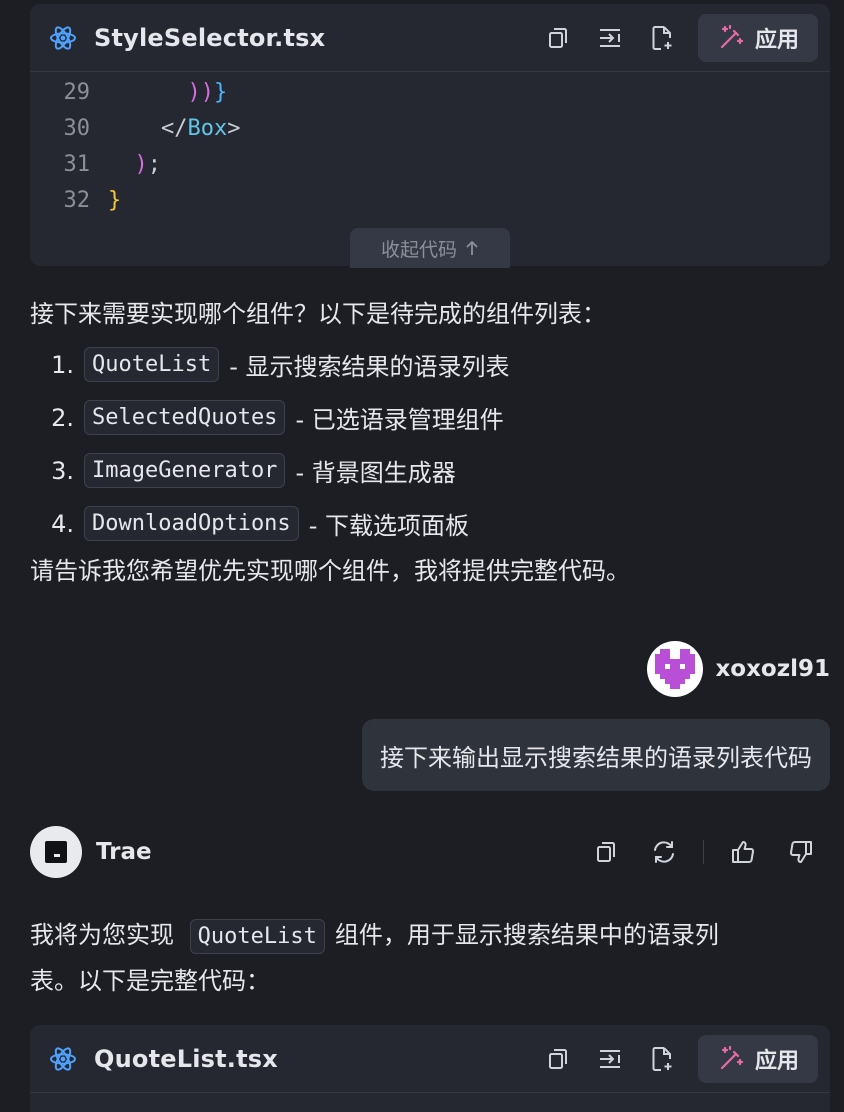  I want to click on assistant-header: Trae, so click(430, 852).